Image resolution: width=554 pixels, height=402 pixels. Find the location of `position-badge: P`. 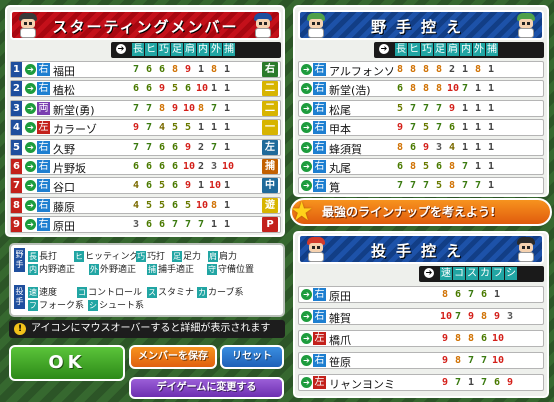

position-badge: P is located at coordinates (270, 225).